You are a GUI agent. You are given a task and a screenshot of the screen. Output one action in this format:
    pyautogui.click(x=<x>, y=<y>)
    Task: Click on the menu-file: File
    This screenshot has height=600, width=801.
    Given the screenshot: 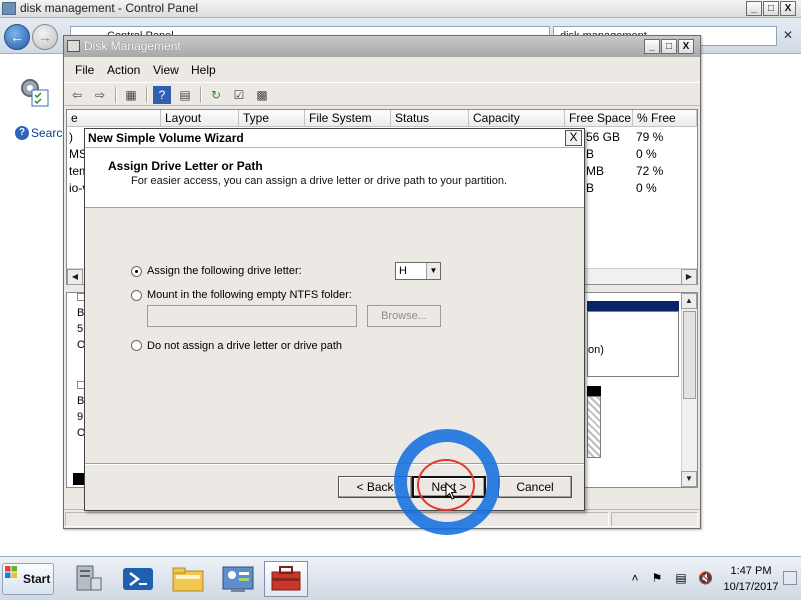 What is the action you would take?
    pyautogui.click(x=84, y=70)
    